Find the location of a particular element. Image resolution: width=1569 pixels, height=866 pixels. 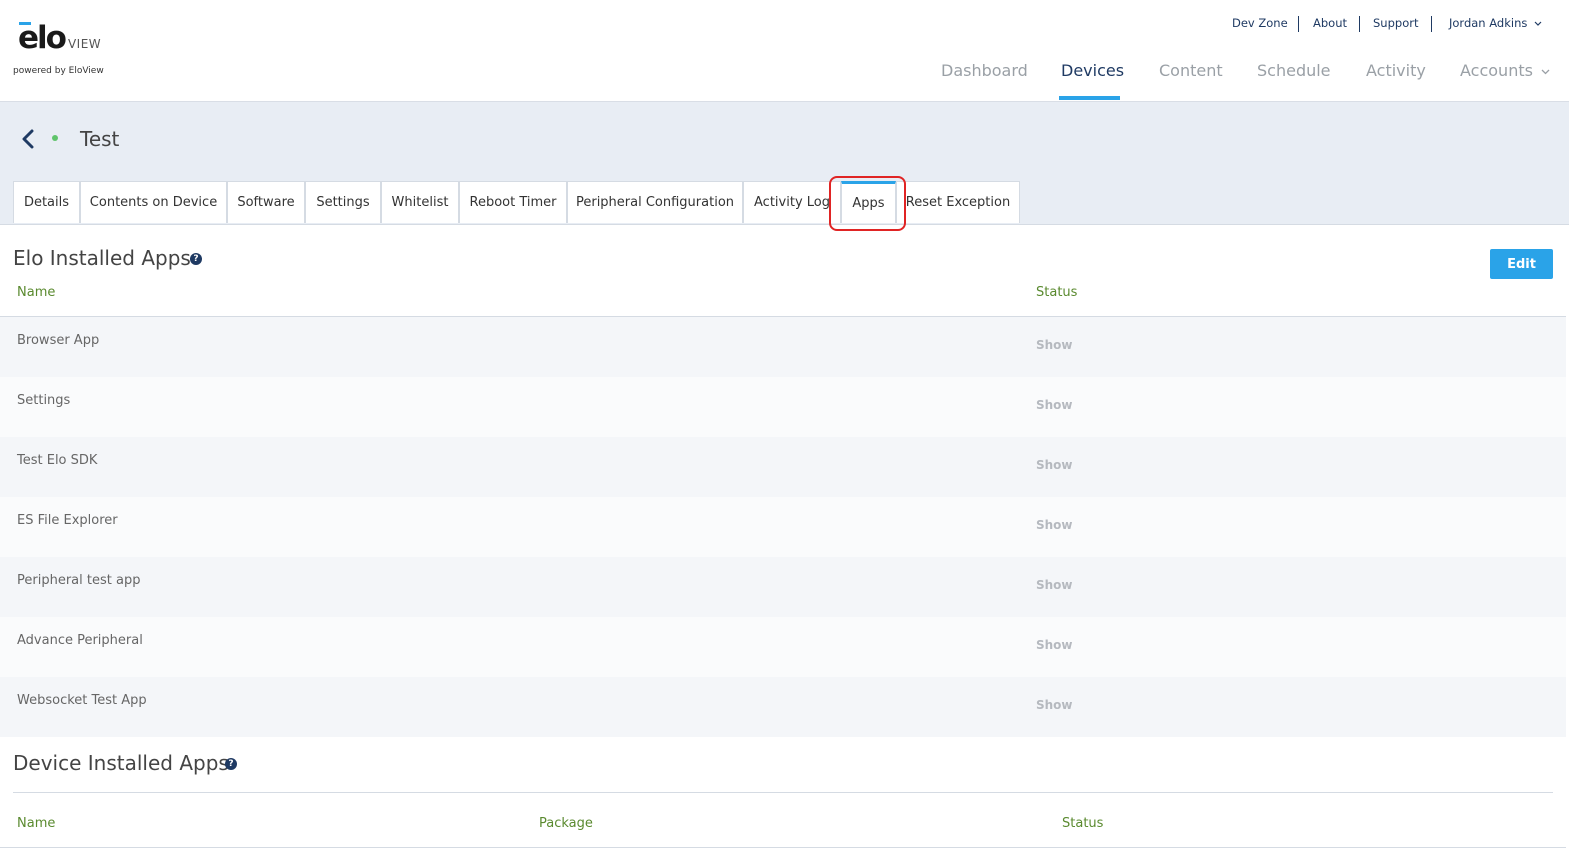

table-row: Browser App Show is located at coordinates (783, 347).